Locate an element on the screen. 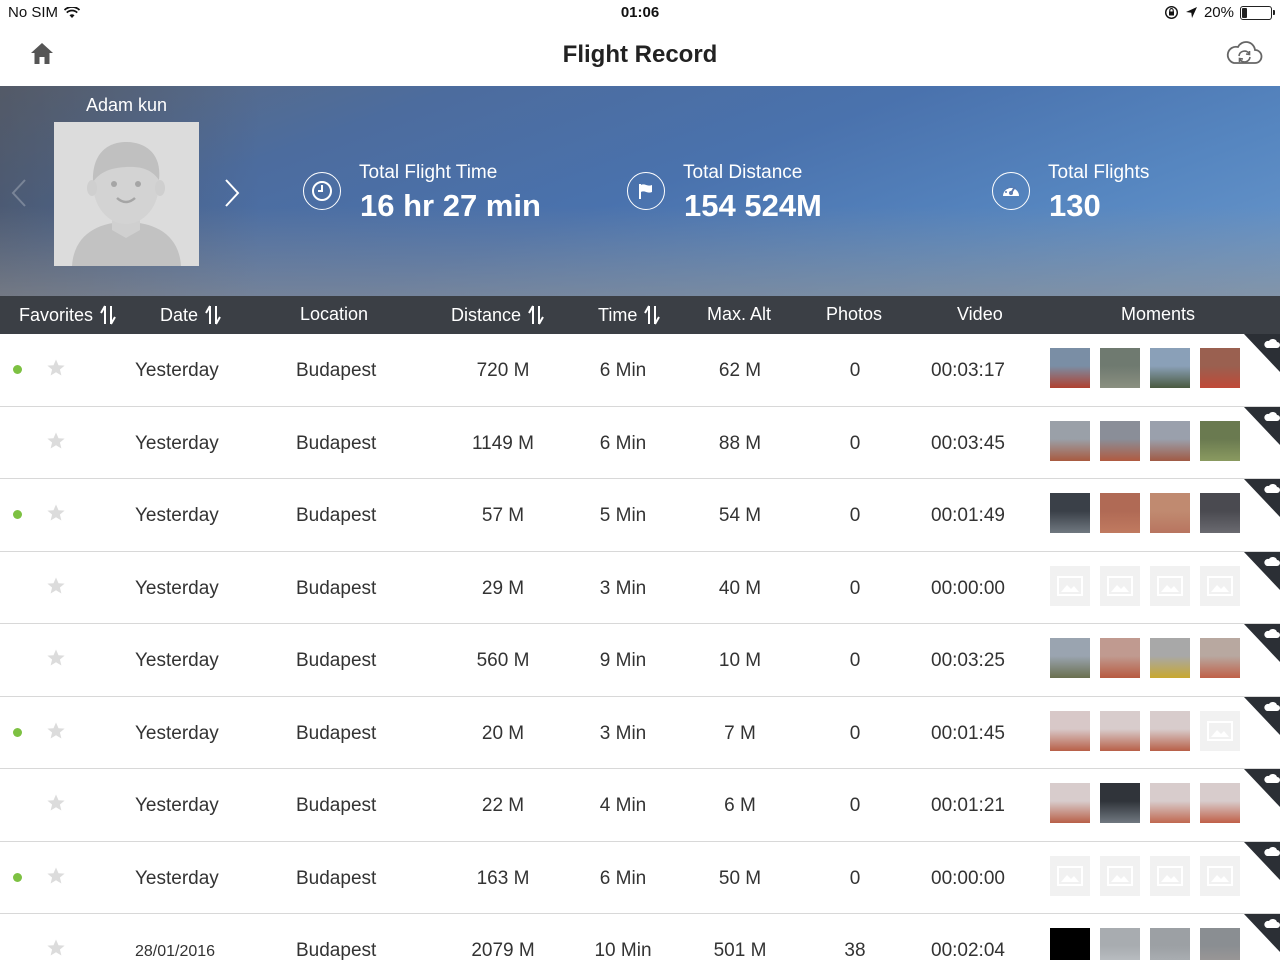 The height and width of the screenshot is (960, 1280). flight-date: 28/01/2016 is located at coordinates (175, 951).